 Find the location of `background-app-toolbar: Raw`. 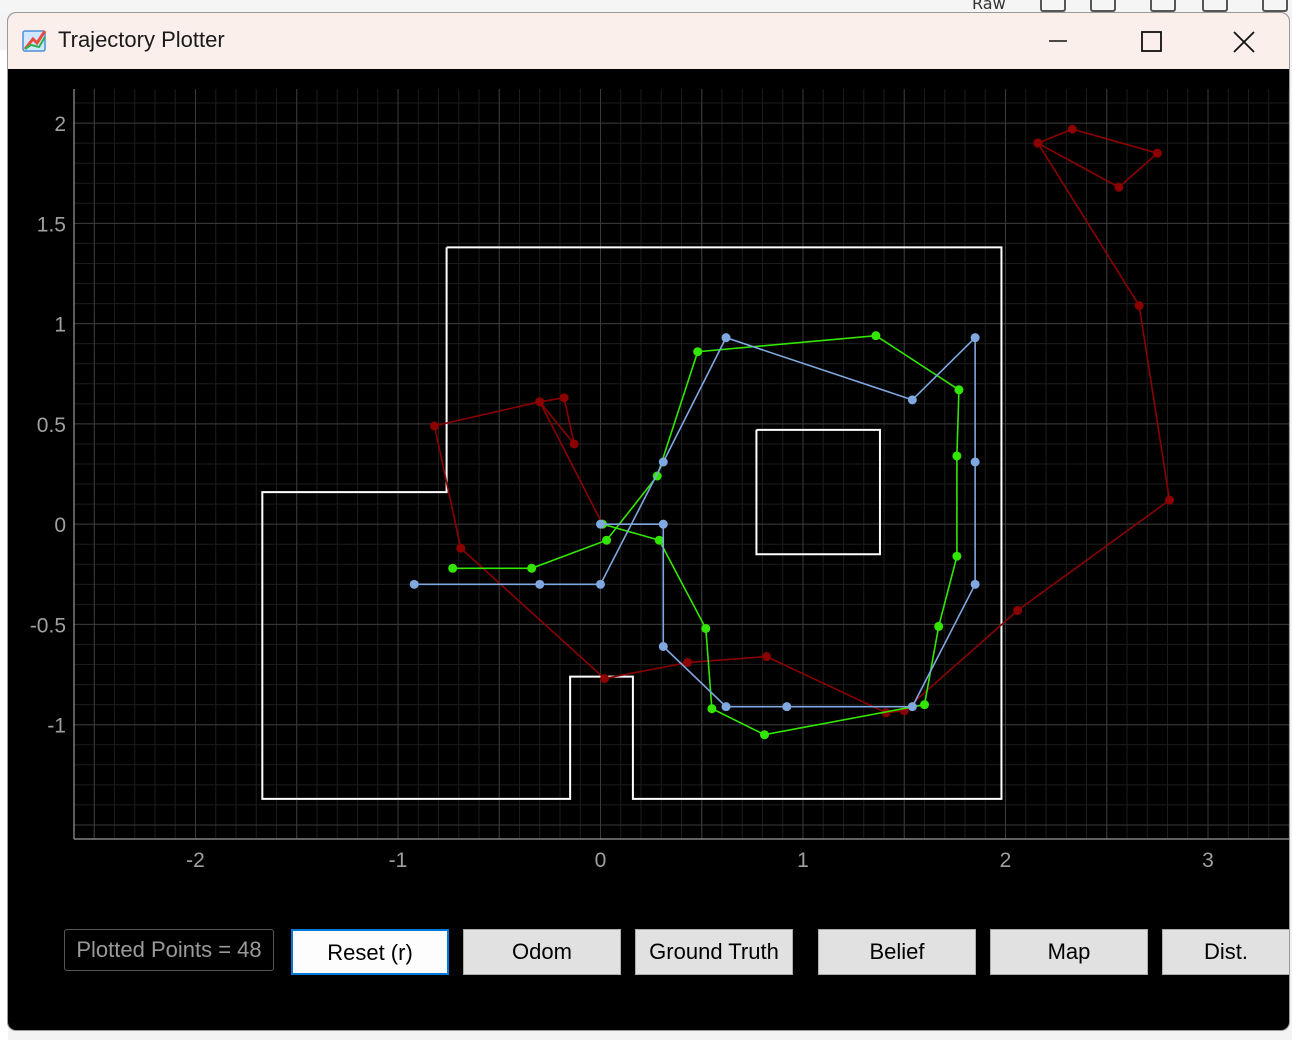

background-app-toolbar: Raw is located at coordinates (646, 6).